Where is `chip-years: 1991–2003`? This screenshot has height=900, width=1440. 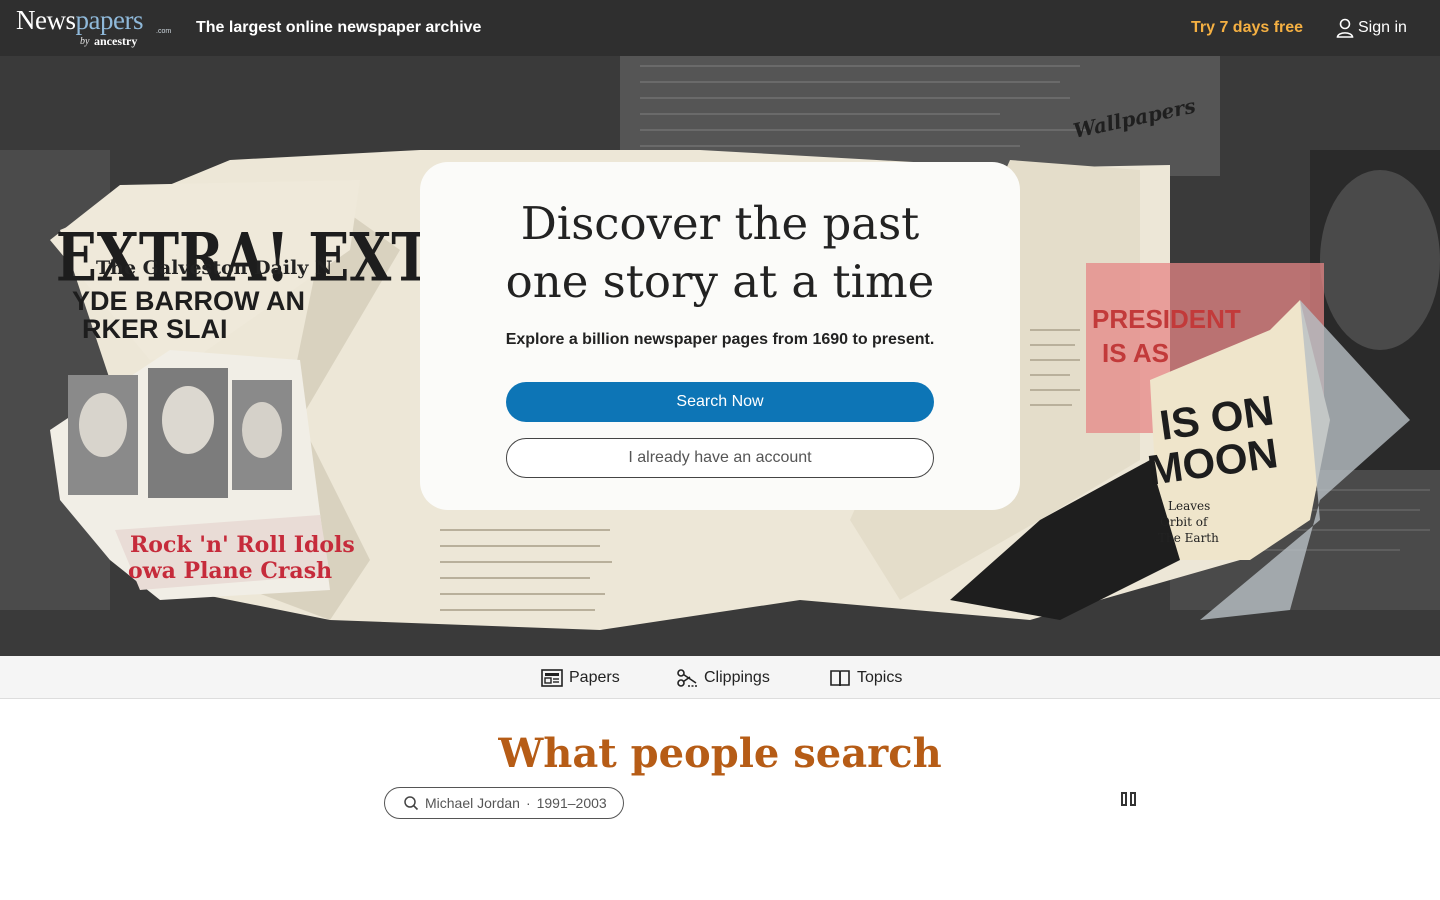 chip-years: 1991–2003 is located at coordinates (571, 803).